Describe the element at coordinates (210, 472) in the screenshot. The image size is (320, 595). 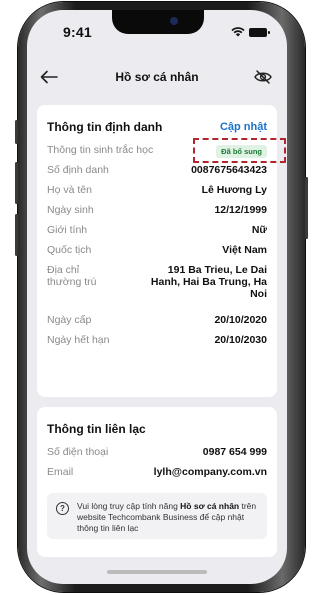
I see `row-value: lylh@company.com.vn` at that location.